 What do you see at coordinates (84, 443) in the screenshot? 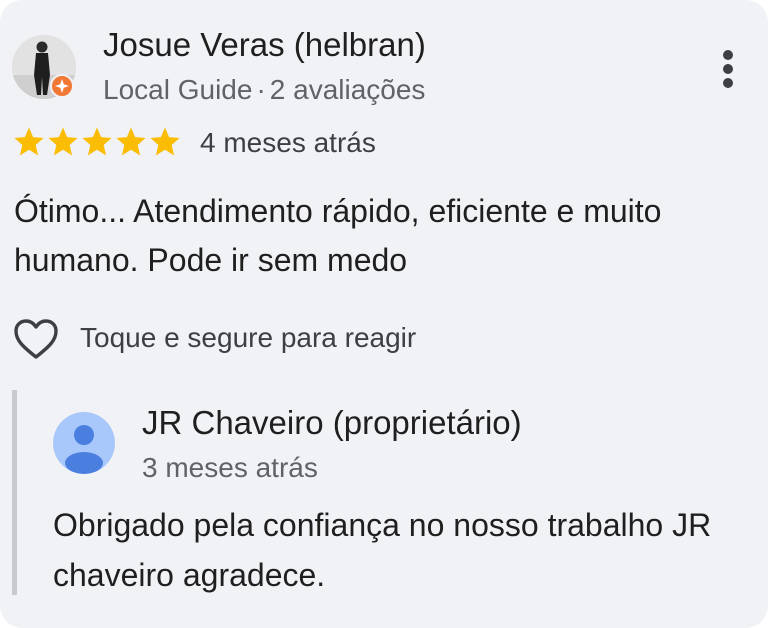
I see `owner-avatar` at bounding box center [84, 443].